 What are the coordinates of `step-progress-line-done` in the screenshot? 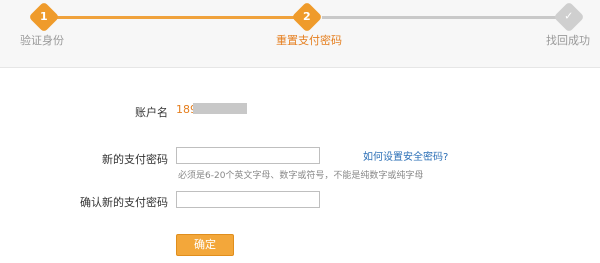 It's located at (179, 17).